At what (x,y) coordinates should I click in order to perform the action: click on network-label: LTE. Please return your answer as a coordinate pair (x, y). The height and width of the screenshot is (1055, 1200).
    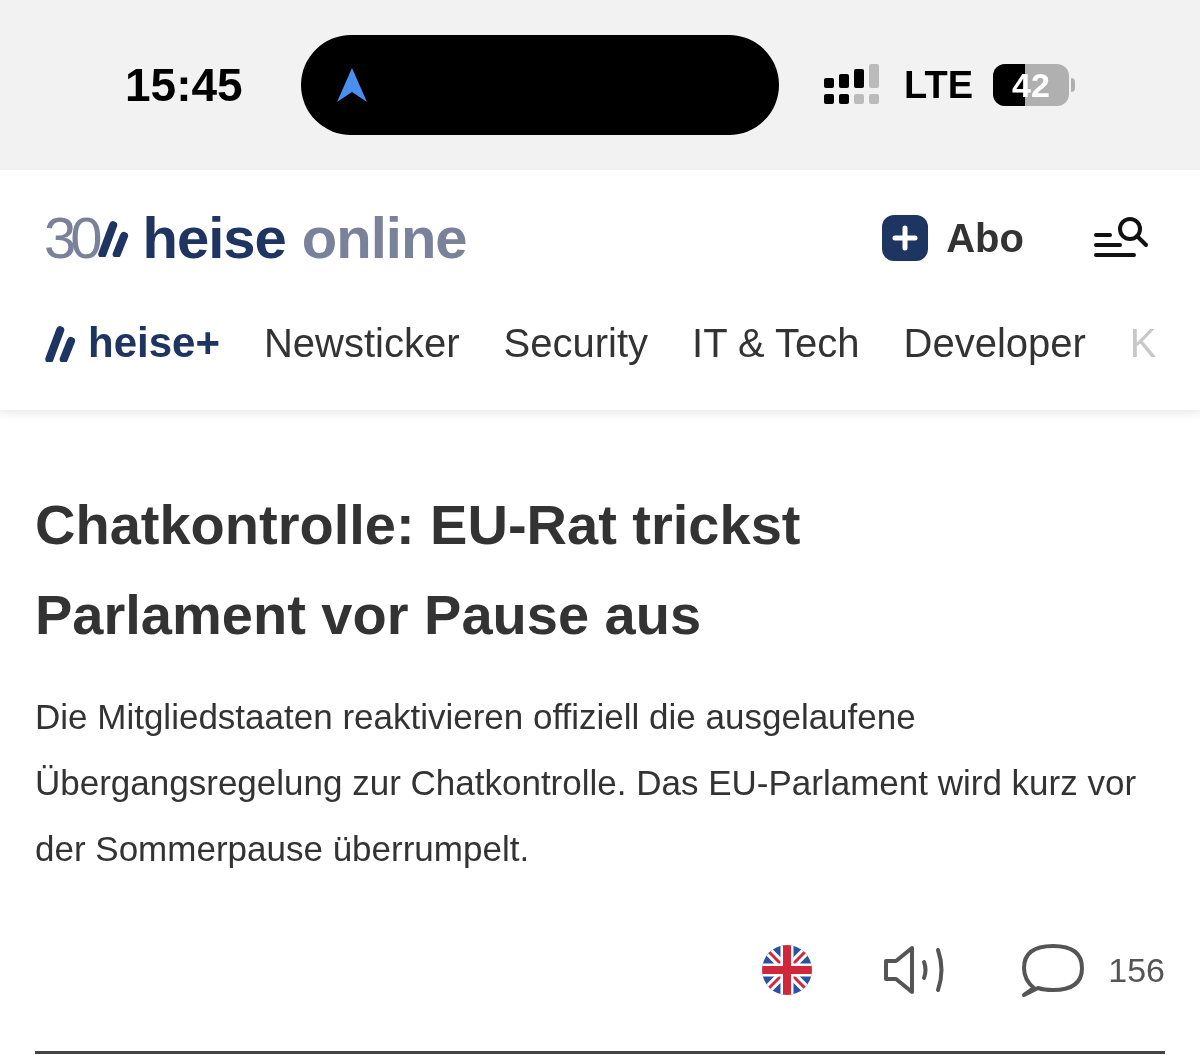
    Looking at the image, I should click on (938, 85).